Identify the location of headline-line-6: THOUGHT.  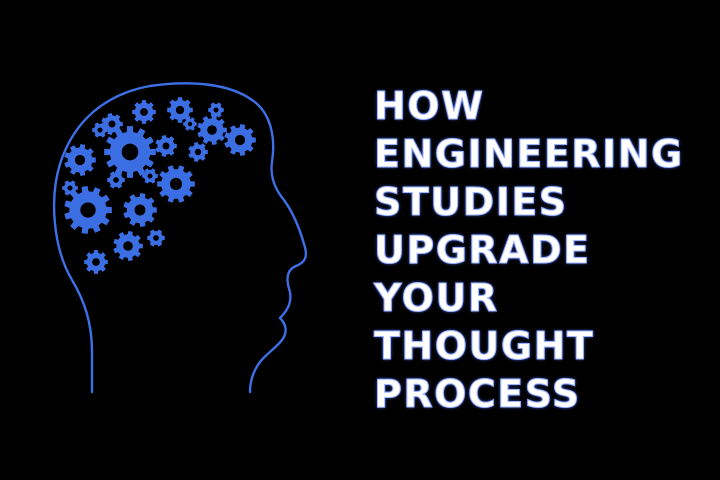
(484, 346).